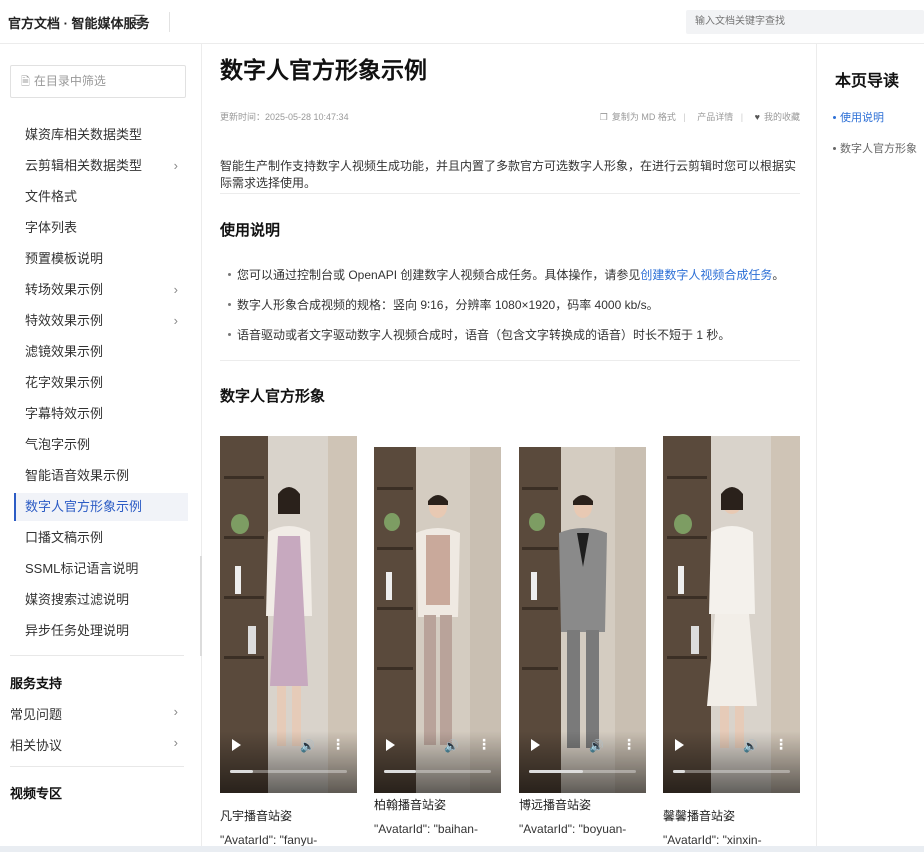  I want to click on sidebar-item-script-examples: 口播文稿示例, so click(101, 538).